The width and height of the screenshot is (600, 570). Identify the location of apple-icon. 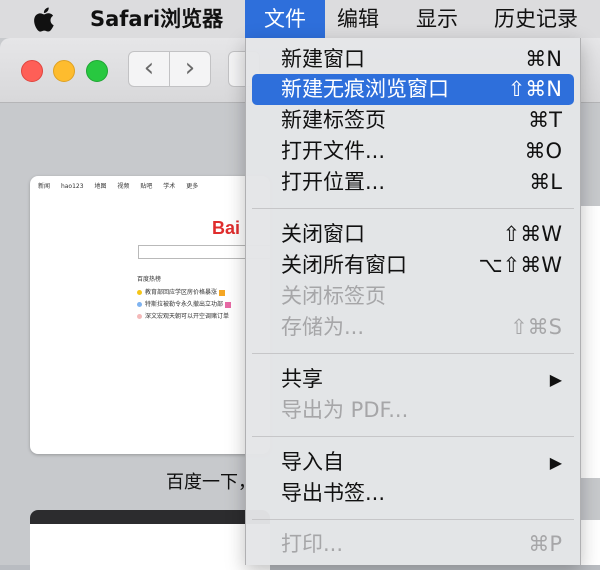
(45, 19).